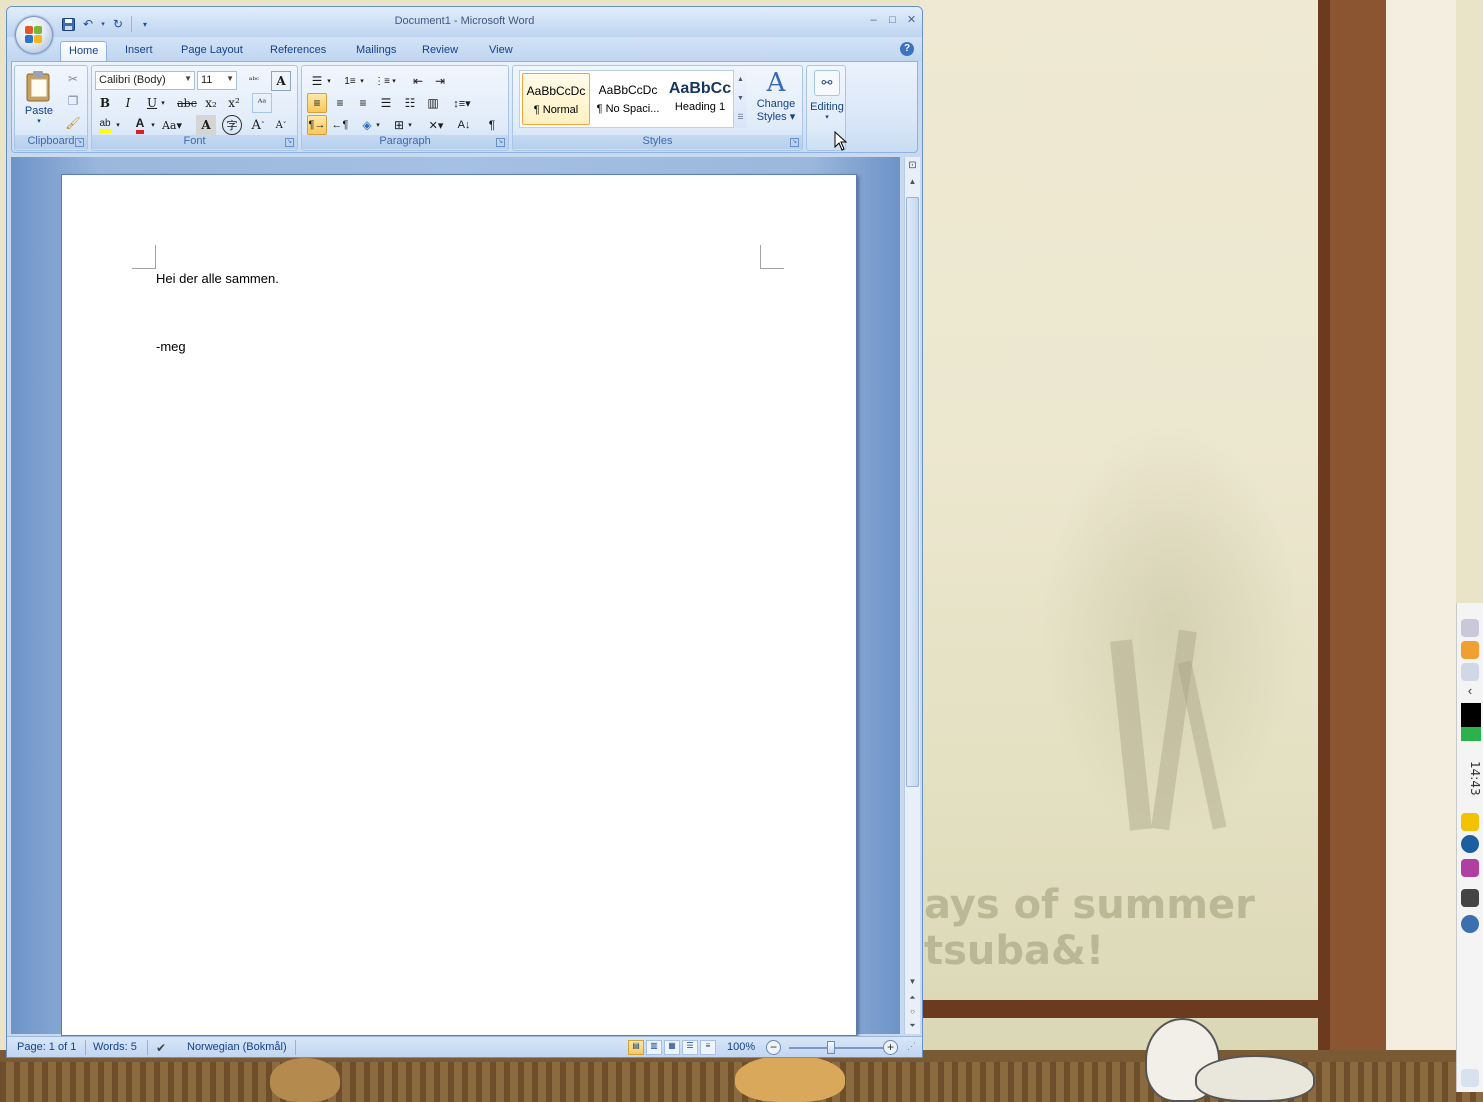  What do you see at coordinates (1470, 672) in the screenshot?
I see `search-icon` at bounding box center [1470, 672].